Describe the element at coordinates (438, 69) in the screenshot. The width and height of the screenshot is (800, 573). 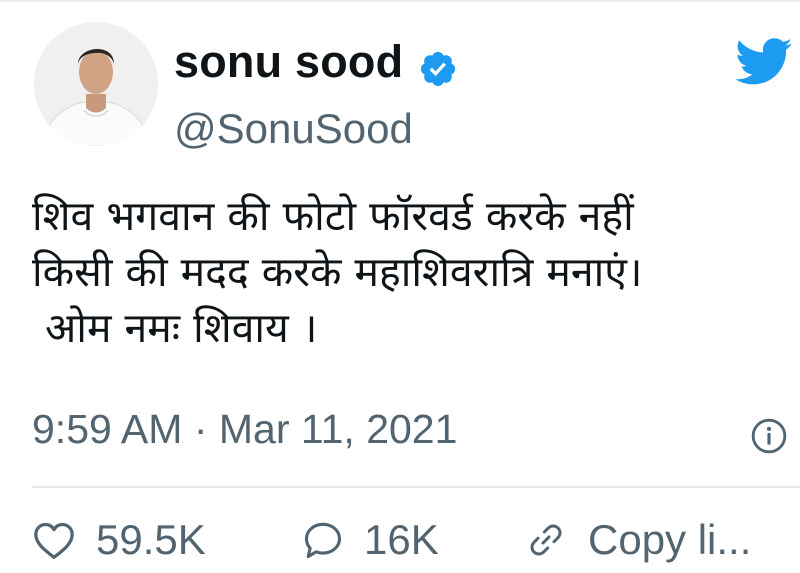
I see `verified-badge-icon` at that location.